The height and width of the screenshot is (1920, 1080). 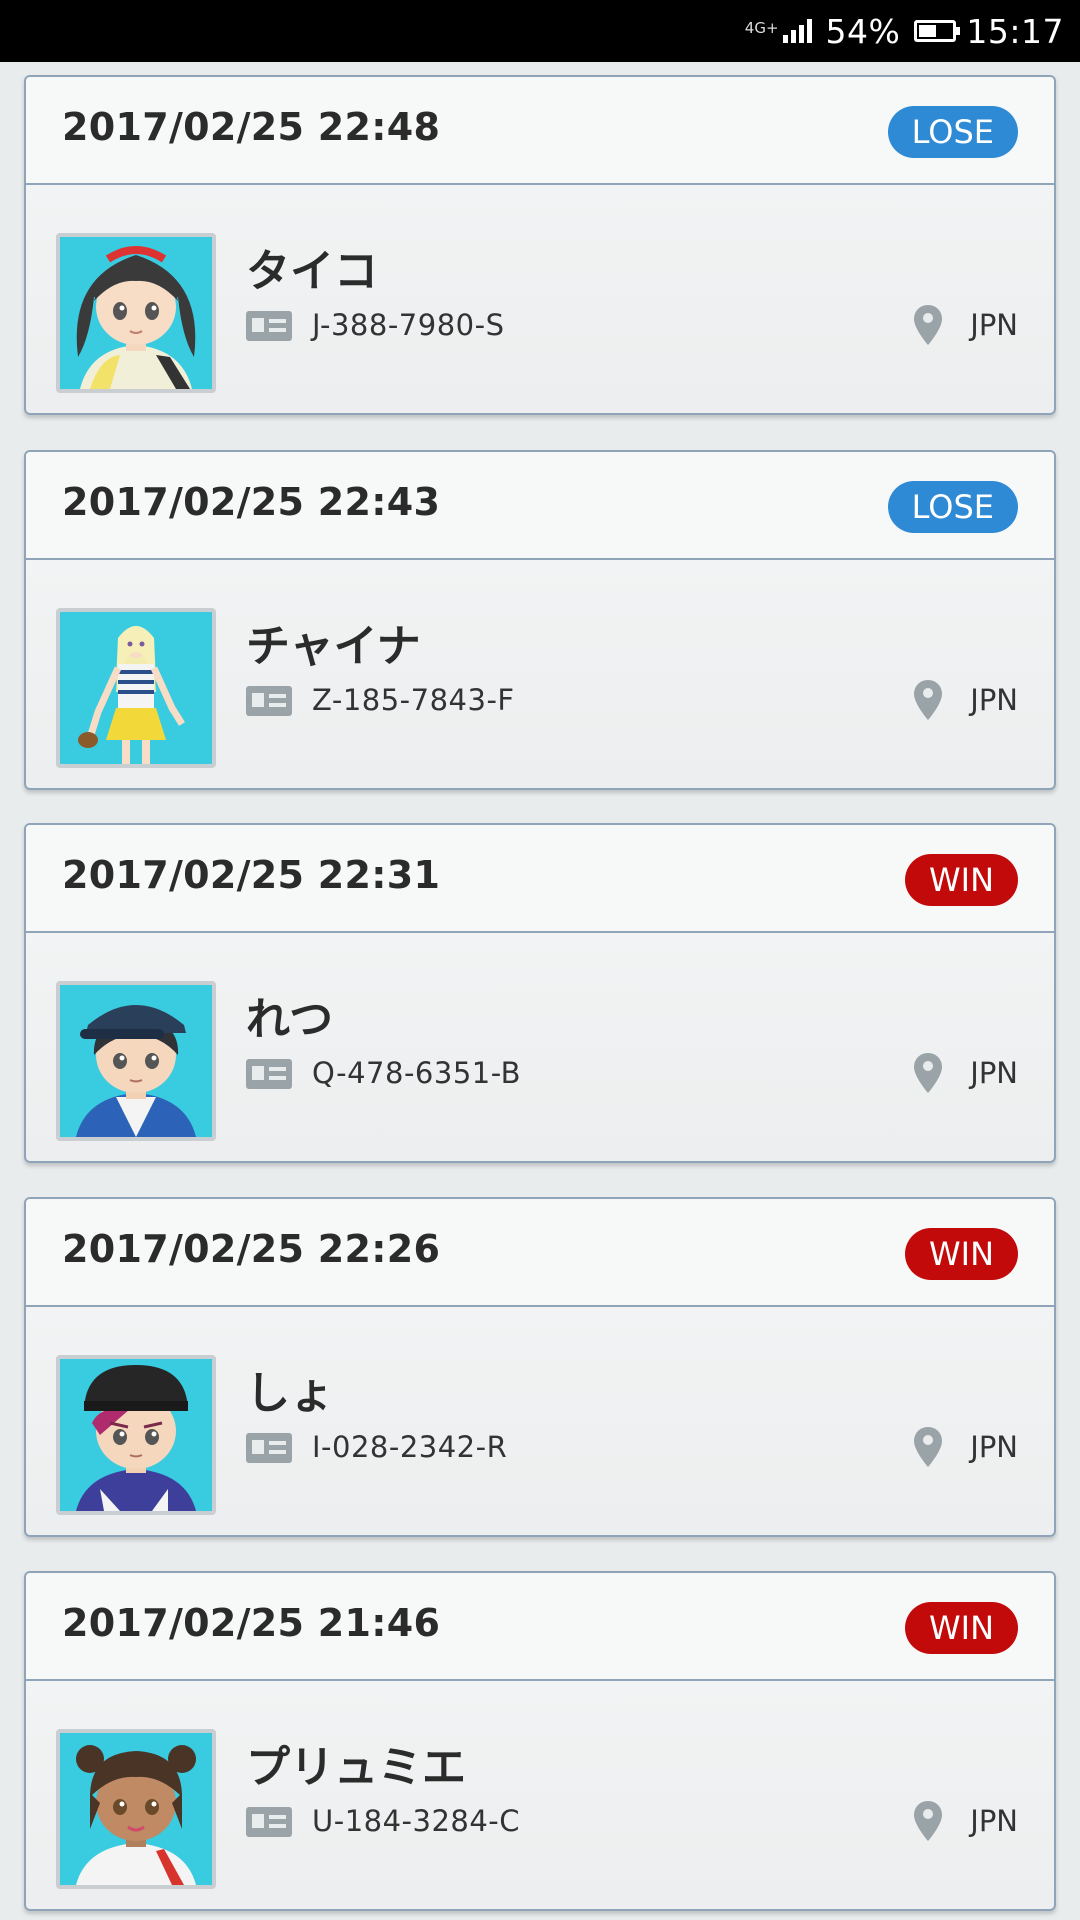 What do you see at coordinates (1015, 31) in the screenshot?
I see `clock: 15:17` at bounding box center [1015, 31].